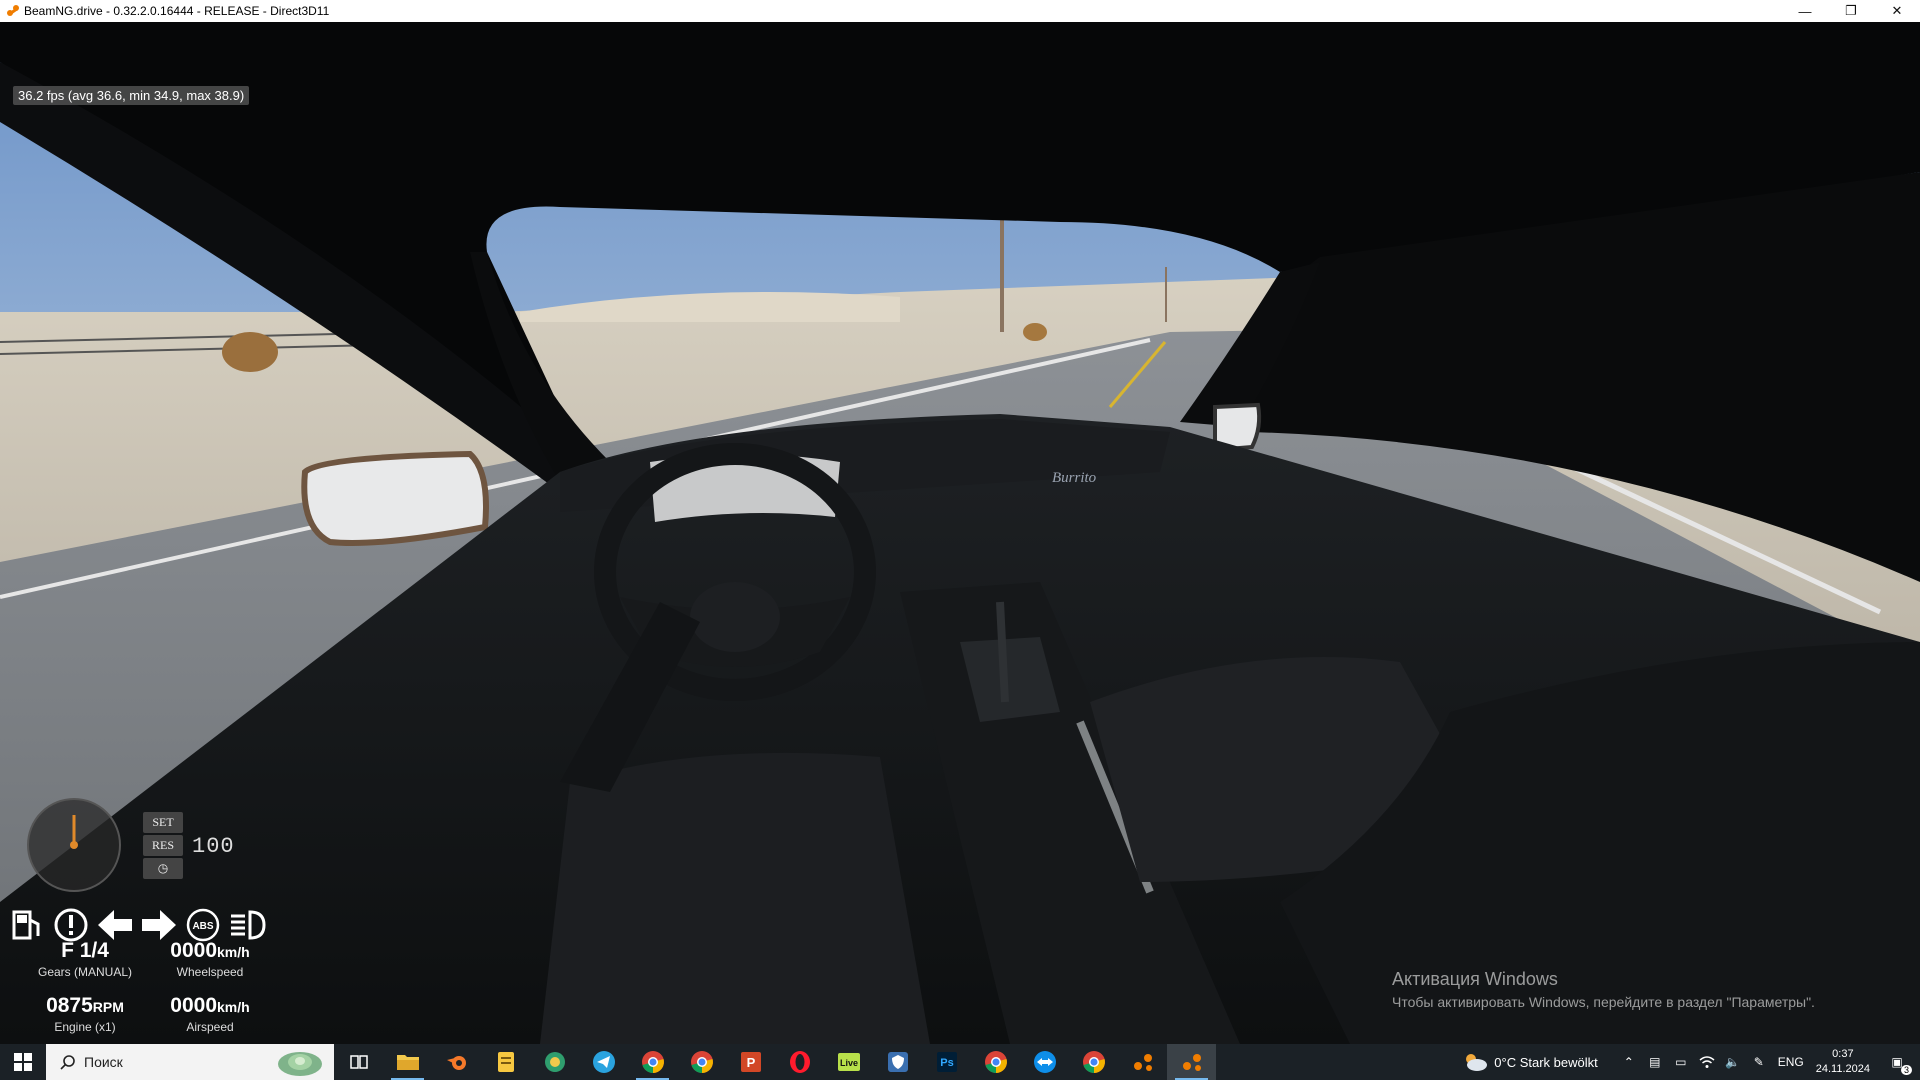 The image size is (1920, 1080). I want to click on tray-overflow-button: ⌃, so click(1629, 1062).